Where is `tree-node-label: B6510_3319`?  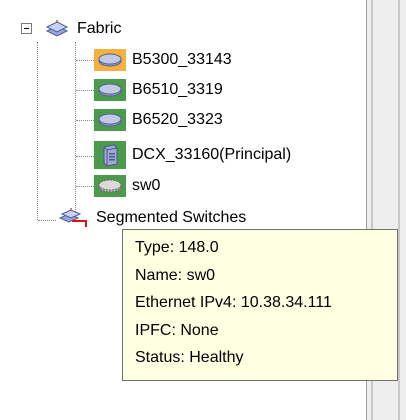
tree-node-label: B6510_3319 is located at coordinates (177, 89).